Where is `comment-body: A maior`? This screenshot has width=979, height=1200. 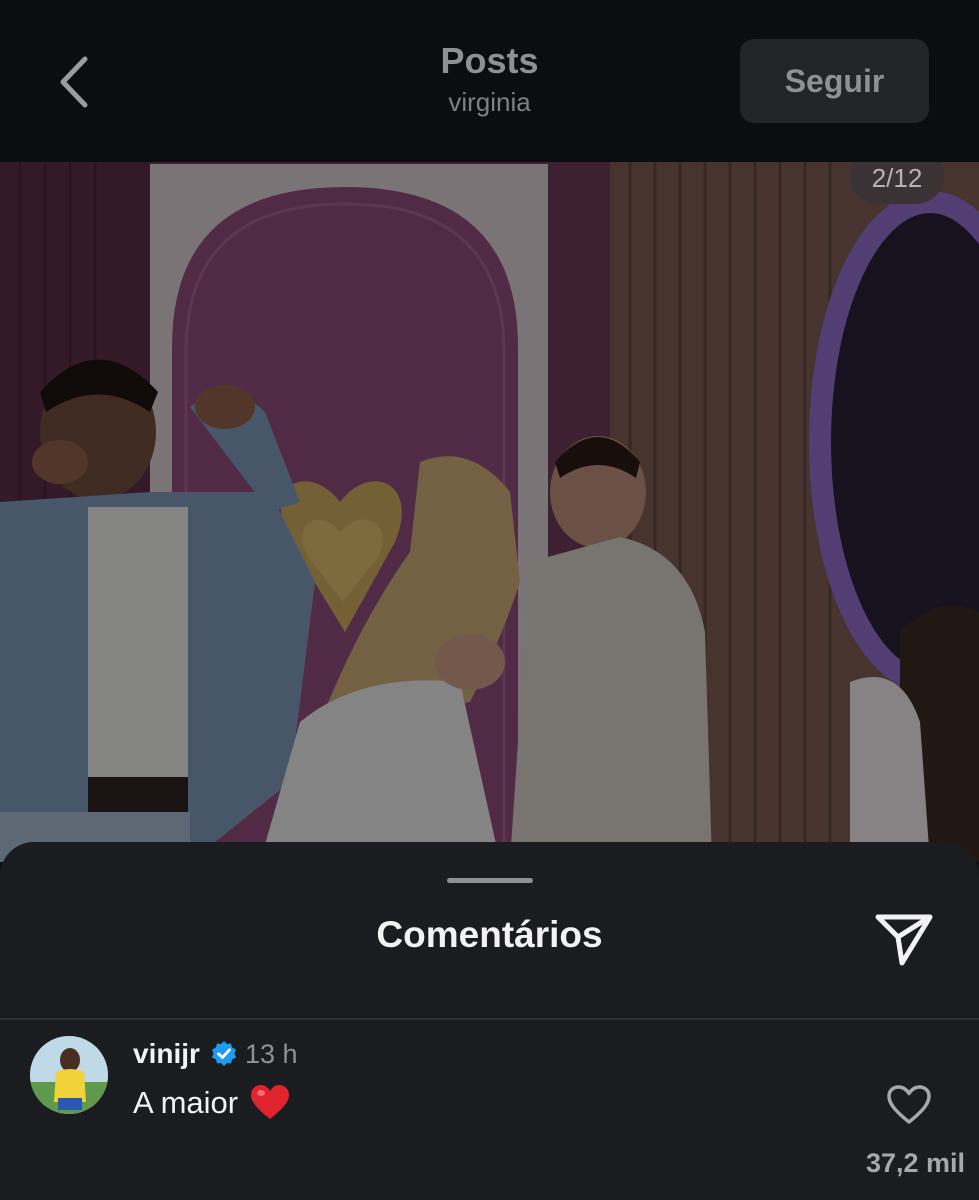 comment-body: A maior is located at coordinates (211, 1103).